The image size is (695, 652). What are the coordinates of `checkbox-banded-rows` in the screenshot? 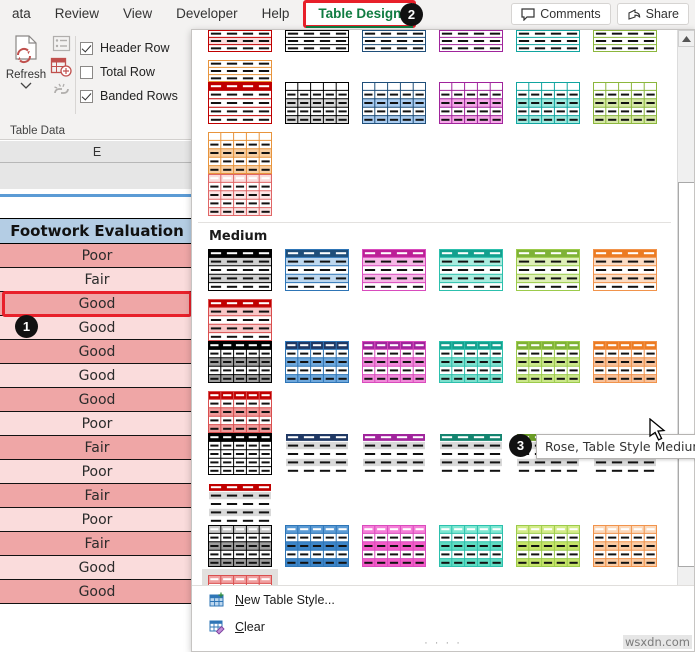 It's located at (86, 96).